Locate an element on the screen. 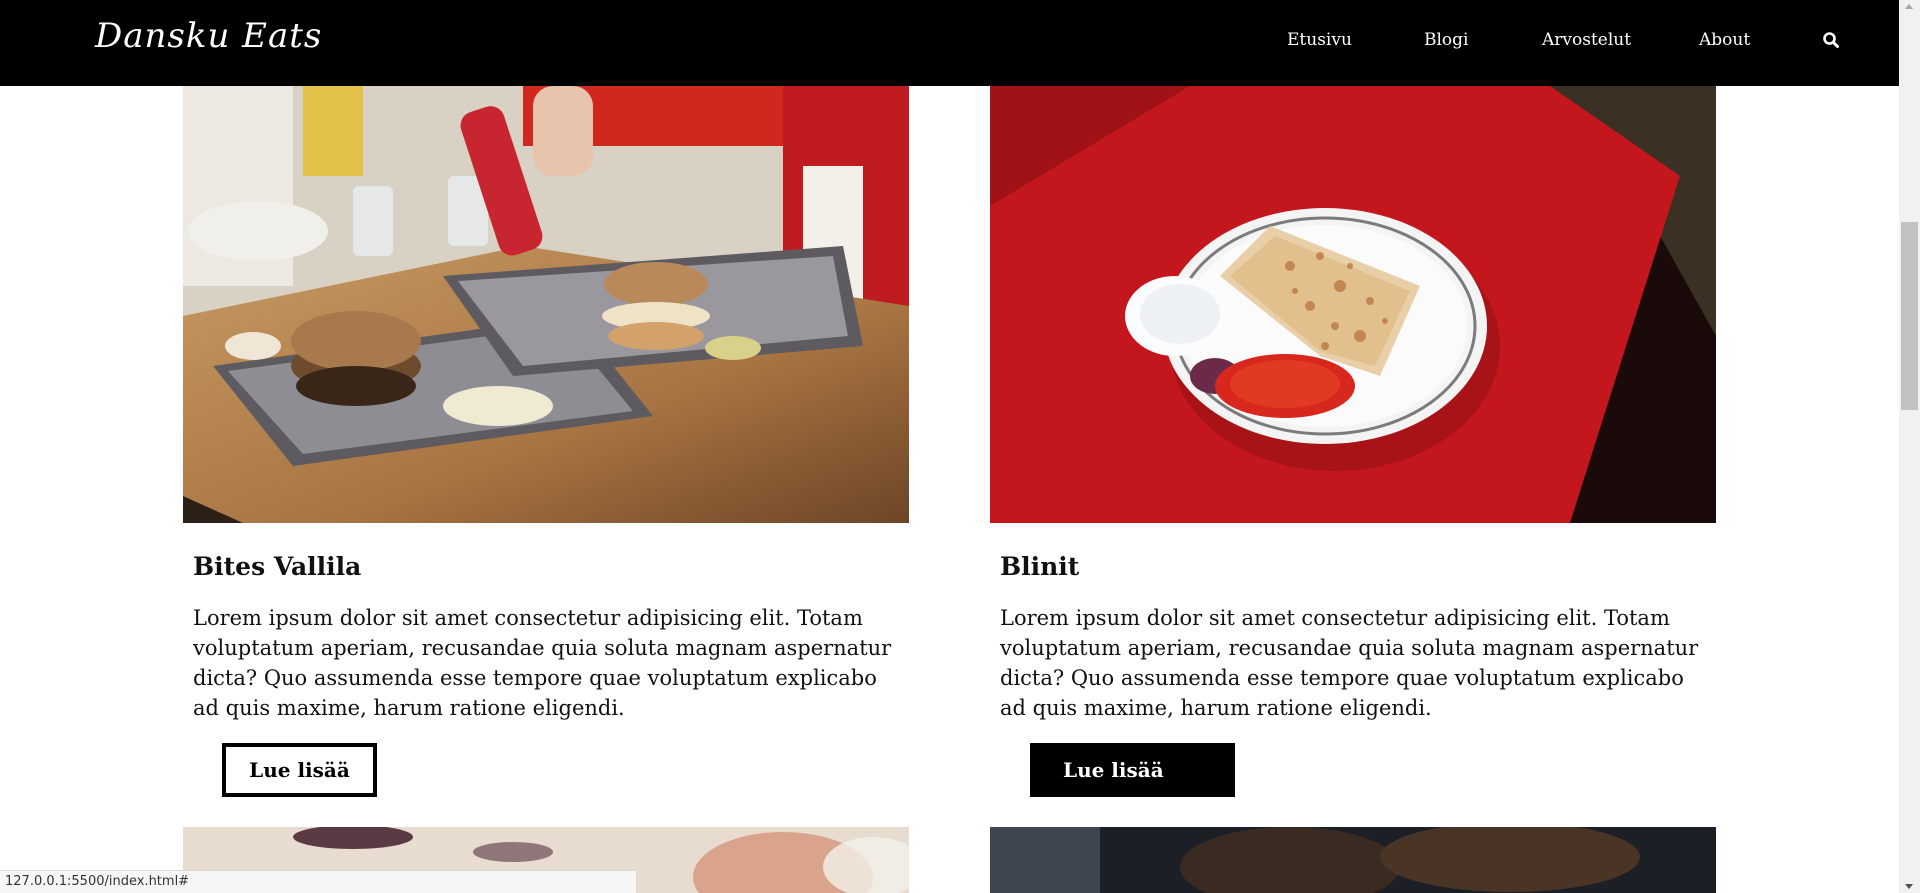 The width and height of the screenshot is (1920, 893). page-scrollbar is located at coordinates (1909, 446).